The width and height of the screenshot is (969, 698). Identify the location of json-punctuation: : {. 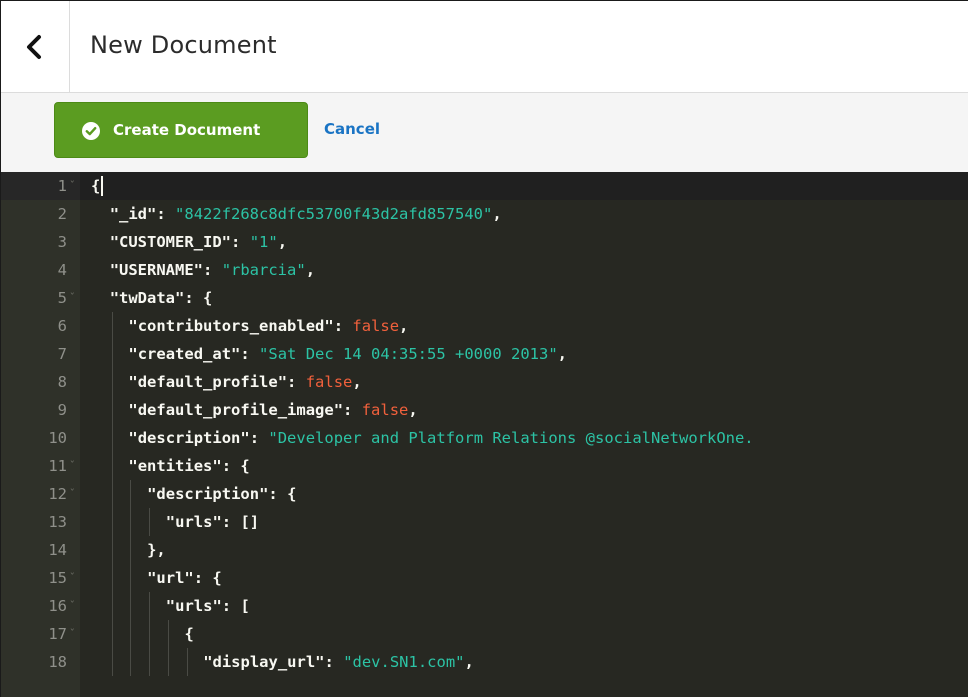
(207, 578).